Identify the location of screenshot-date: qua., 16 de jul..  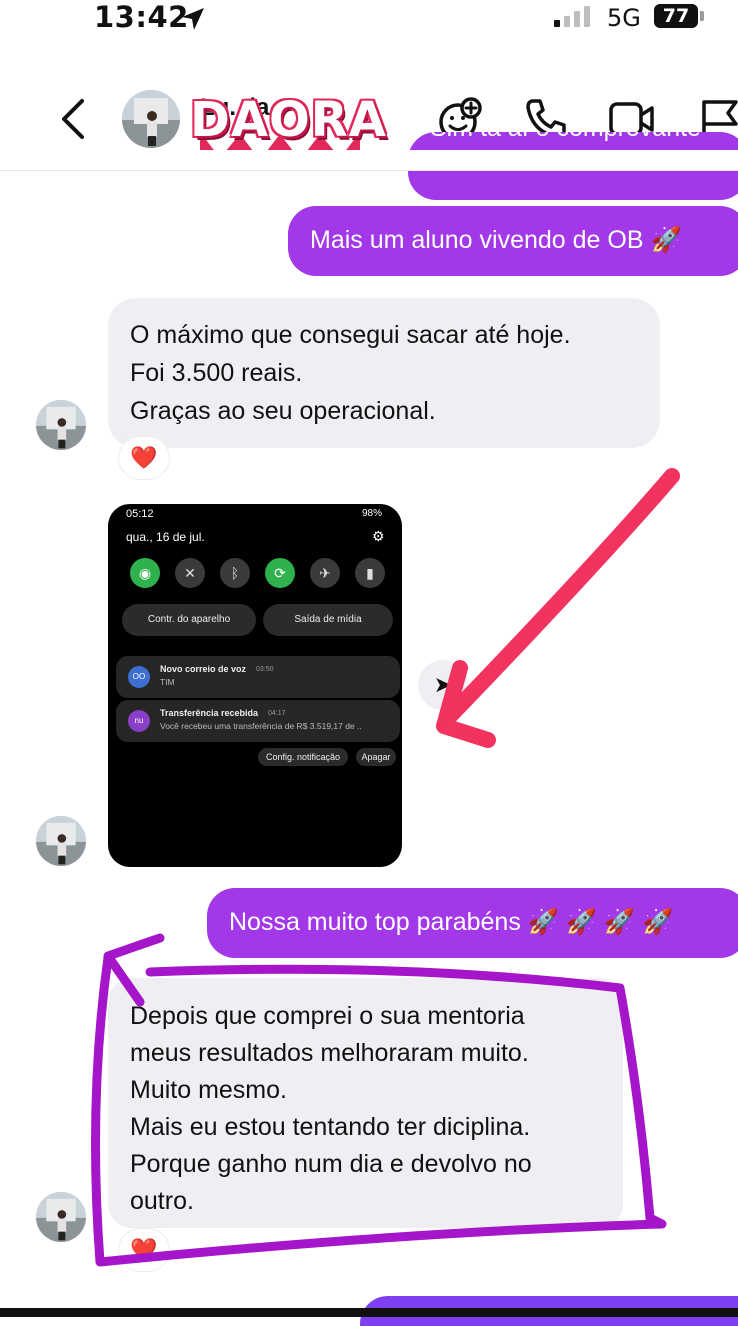
(165, 537).